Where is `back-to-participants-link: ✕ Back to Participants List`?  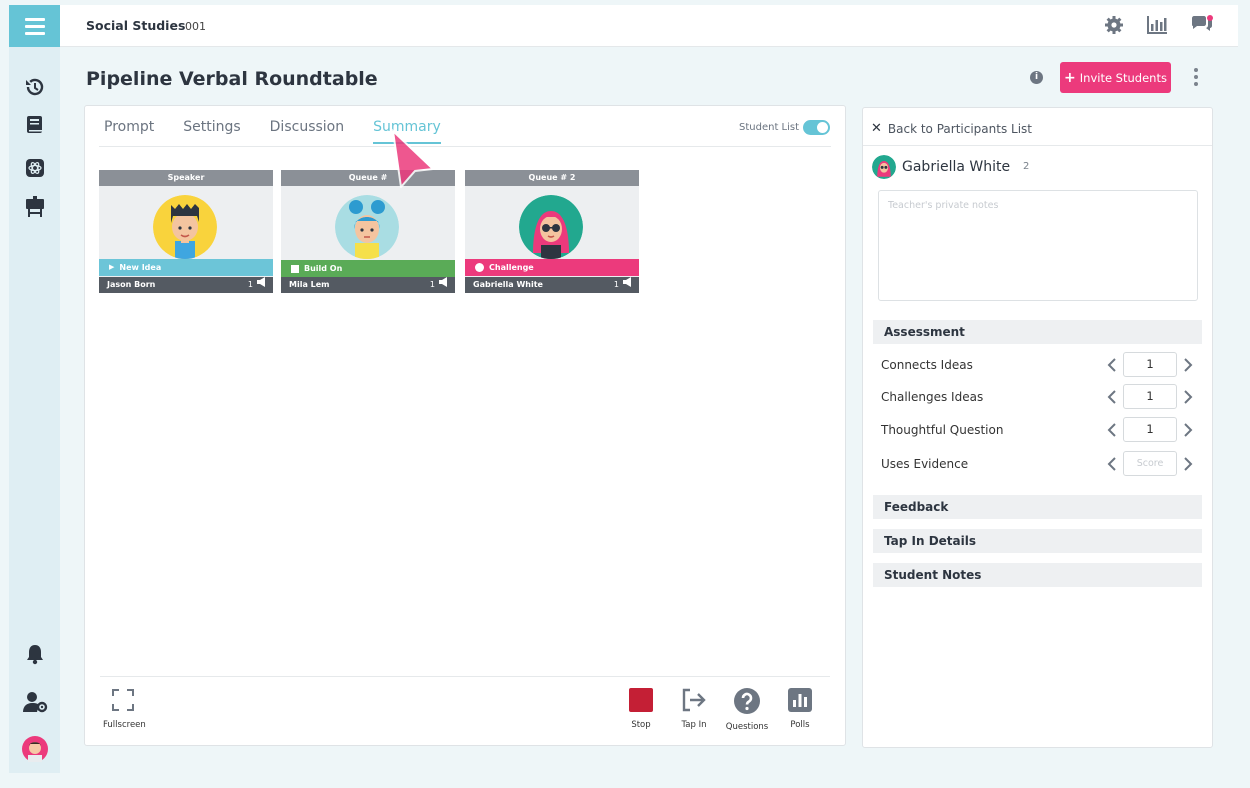 back-to-participants-link: ✕ Back to Participants List is located at coordinates (951, 128).